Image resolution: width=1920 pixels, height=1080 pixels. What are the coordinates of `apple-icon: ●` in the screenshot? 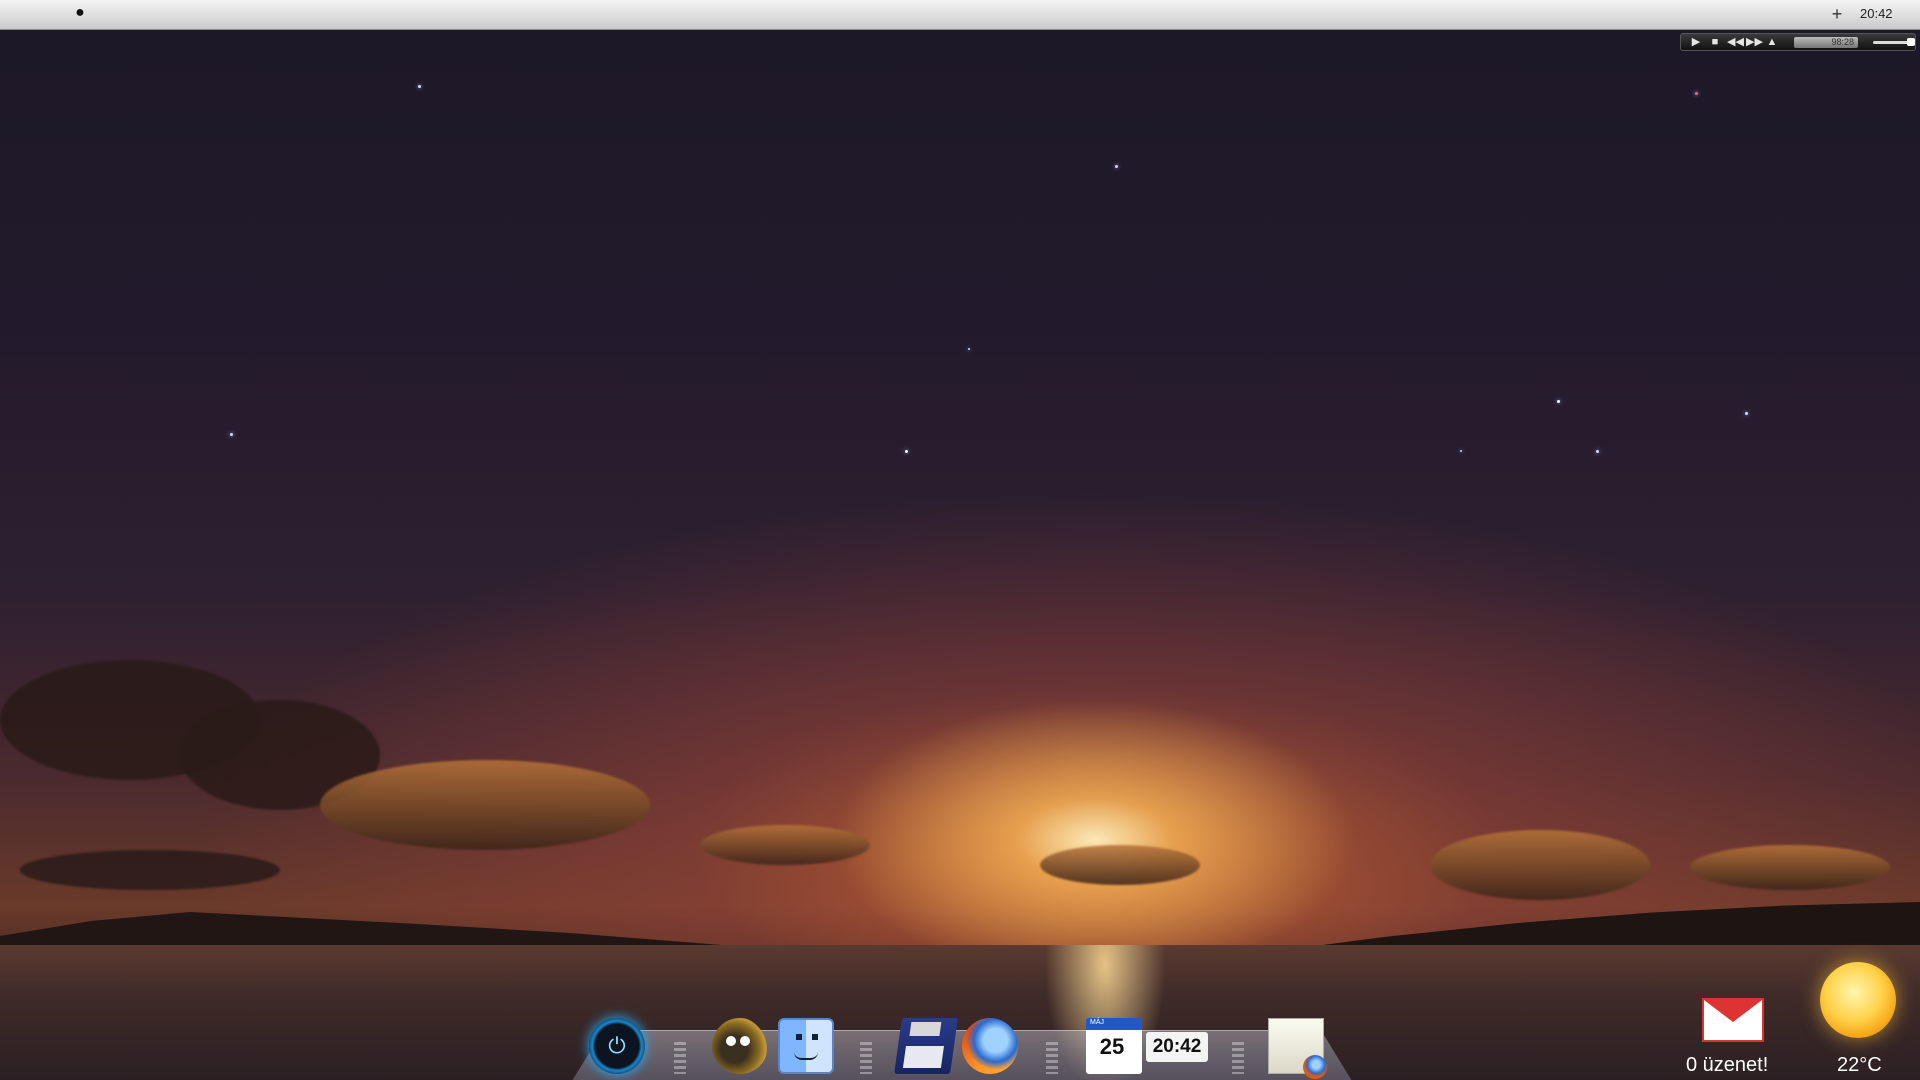 It's located at (80, 13).